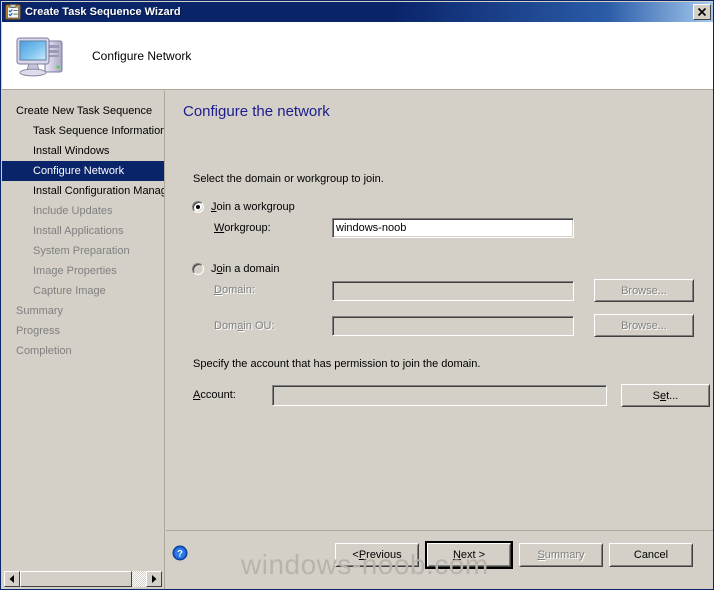 The height and width of the screenshot is (590, 714). Describe the element at coordinates (83, 111) in the screenshot. I see `sidebar-item-create-new-task-sequence: Create New Task Sequence` at that location.